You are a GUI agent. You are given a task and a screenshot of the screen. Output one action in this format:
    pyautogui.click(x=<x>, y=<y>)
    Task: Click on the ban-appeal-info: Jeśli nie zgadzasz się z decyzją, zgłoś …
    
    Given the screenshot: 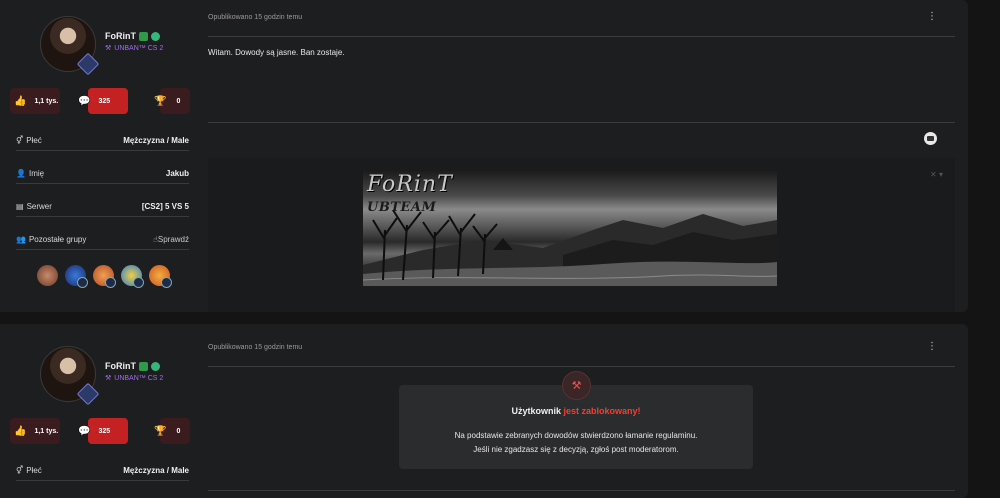 What is the action you would take?
    pyautogui.click(x=576, y=449)
    